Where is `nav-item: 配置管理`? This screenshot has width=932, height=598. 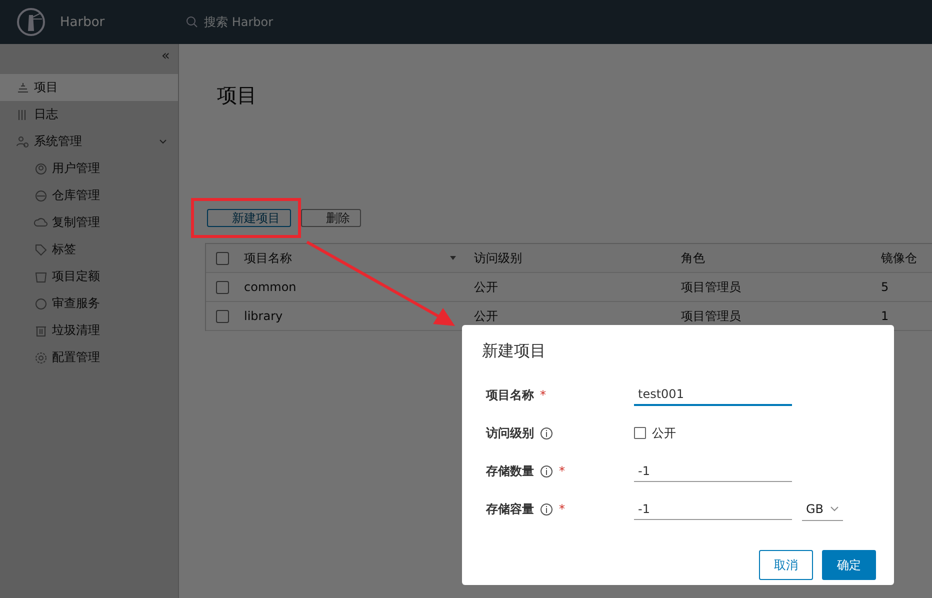
nav-item: 配置管理 is located at coordinates (89, 357).